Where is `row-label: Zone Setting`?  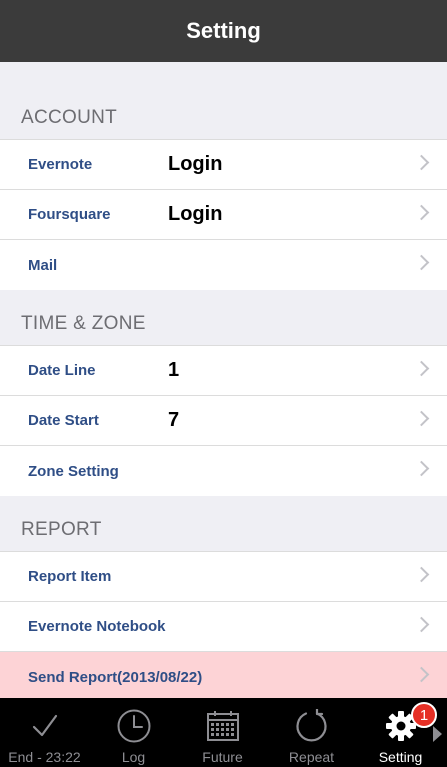
row-label: Zone Setting is located at coordinates (73, 471).